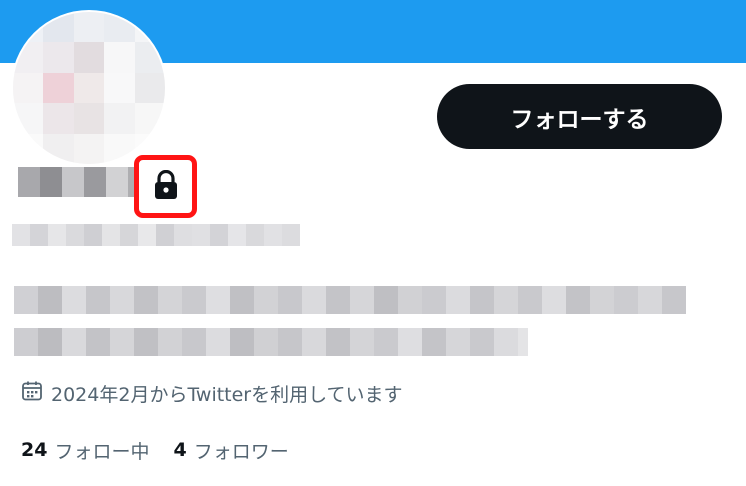 The width and height of the screenshot is (746, 486). I want to click on lock-icon, so click(166, 186).